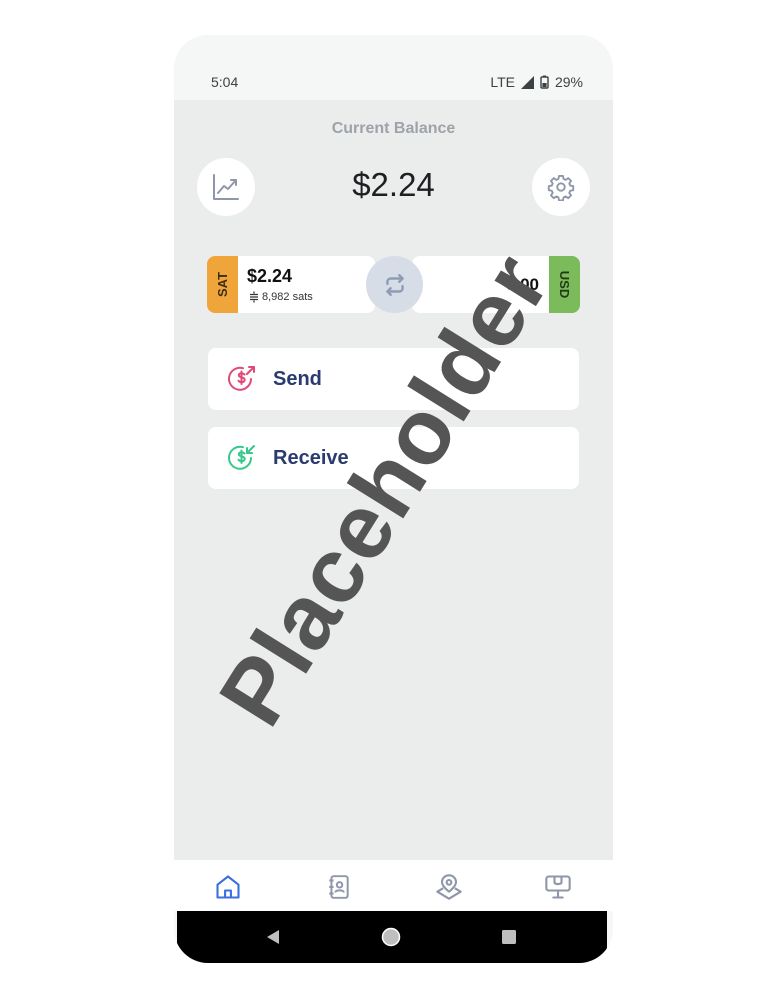  I want to click on contacts-book-icon, so click(339, 887).